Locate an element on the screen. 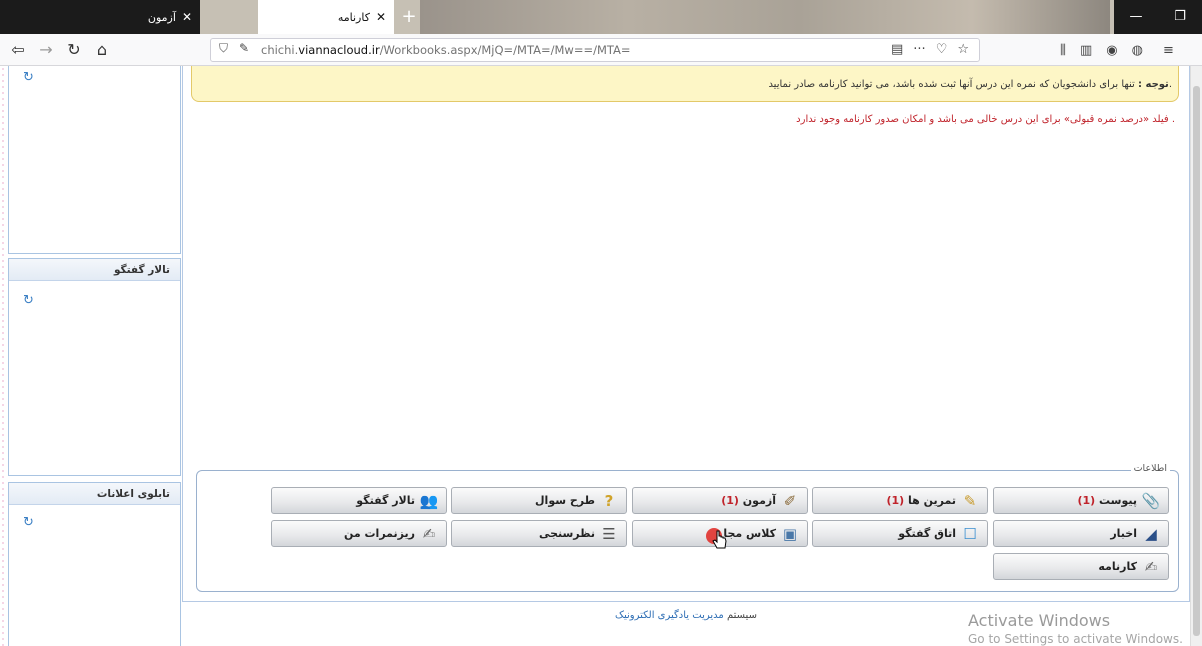  library-icon: ⫼ is located at coordinates (1063, 50).